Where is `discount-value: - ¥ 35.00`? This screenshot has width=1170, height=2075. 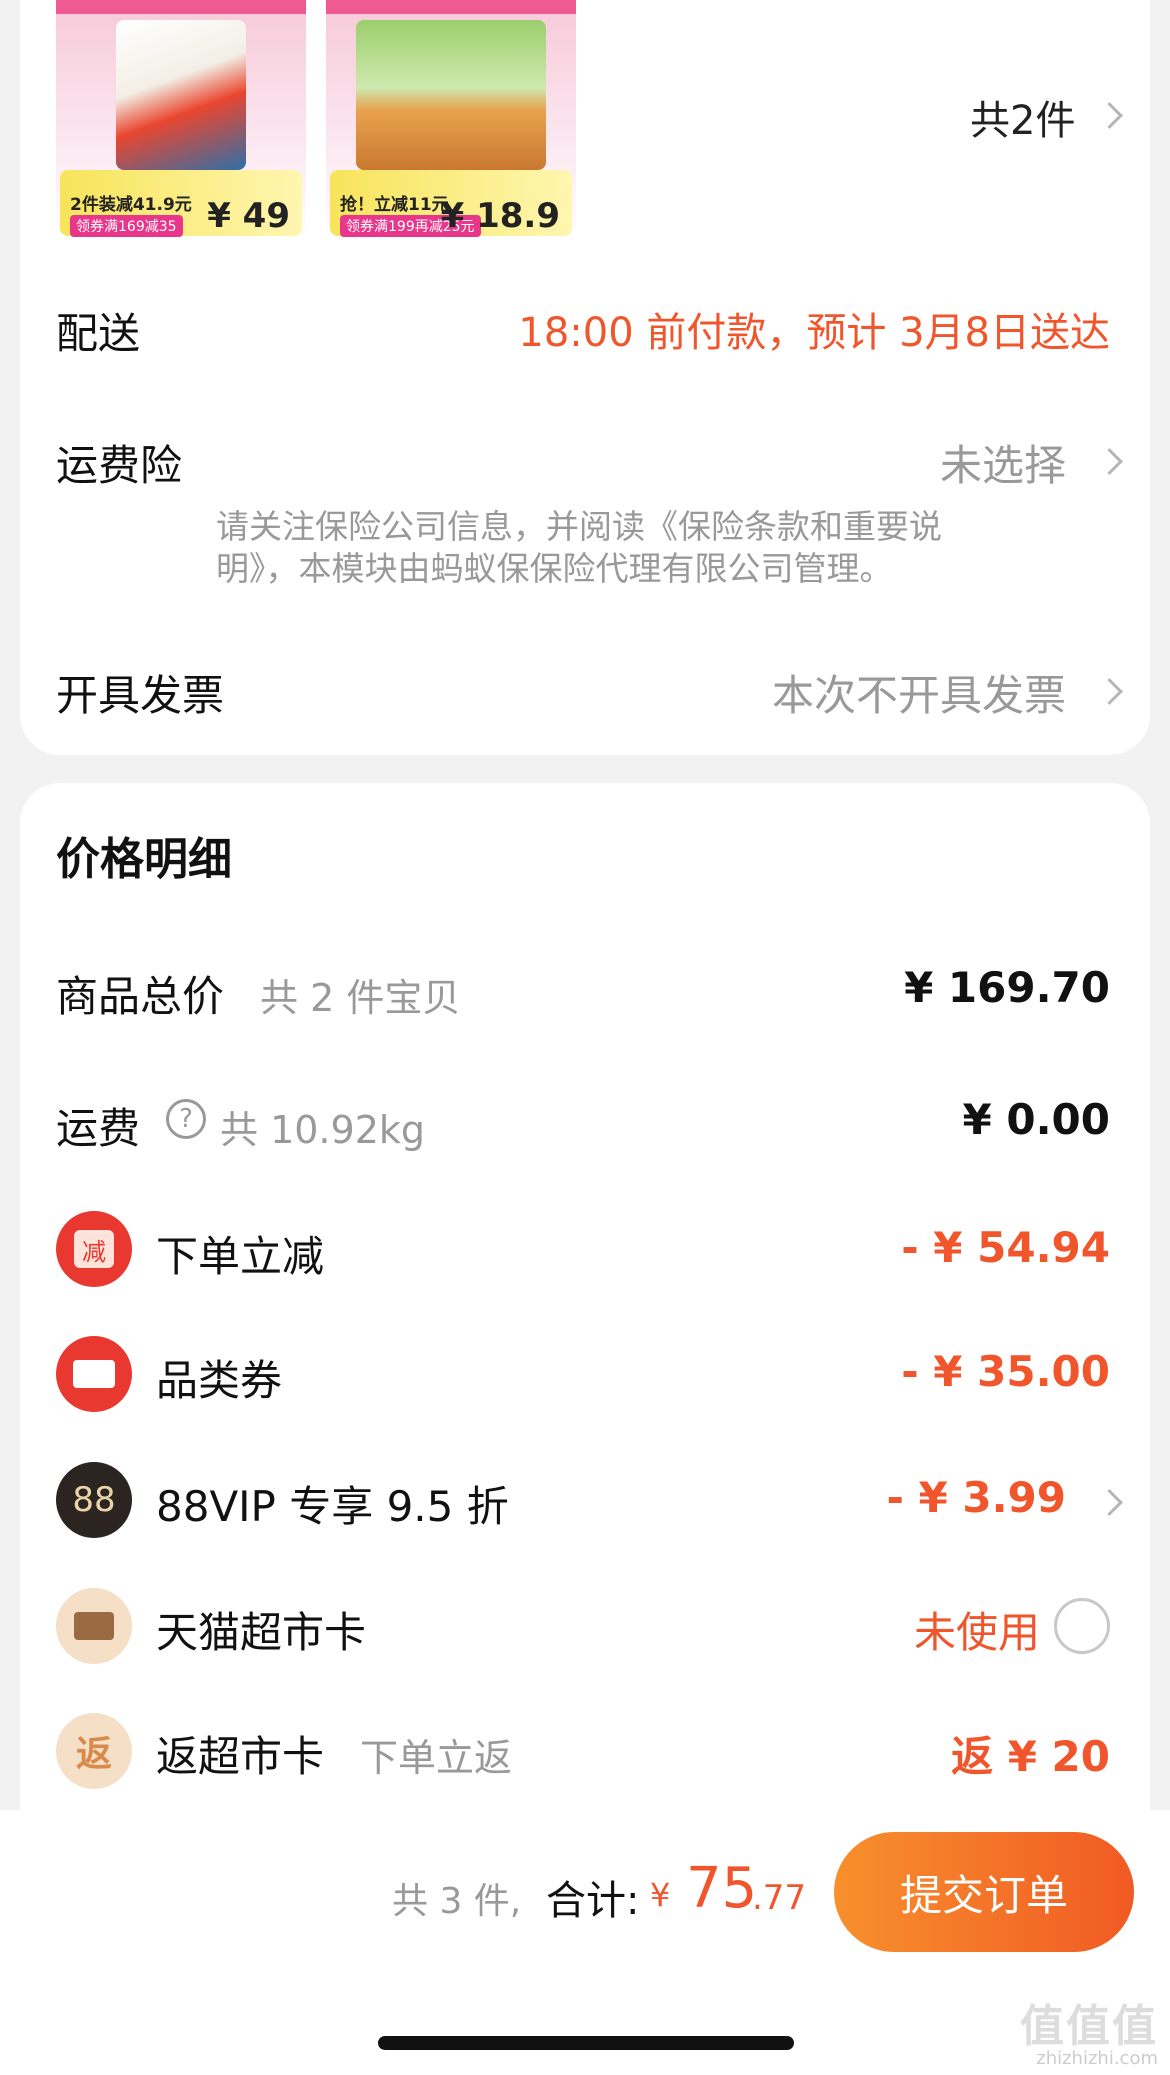 discount-value: - ¥ 35.00 is located at coordinates (1005, 1371).